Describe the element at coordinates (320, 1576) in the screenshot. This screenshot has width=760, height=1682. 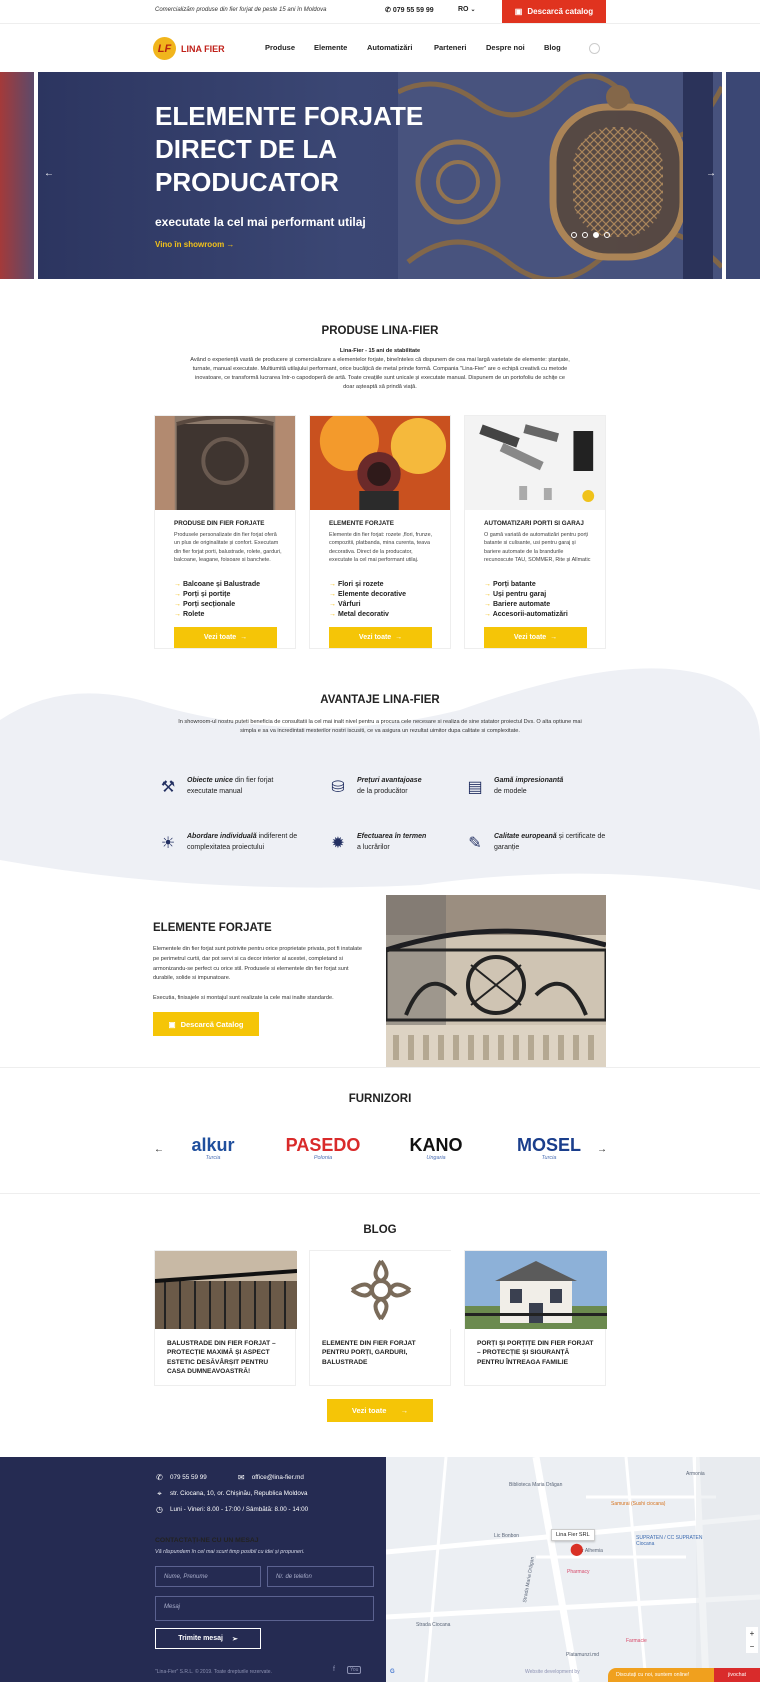
I see `phone-input: Nr. de telefon` at that location.